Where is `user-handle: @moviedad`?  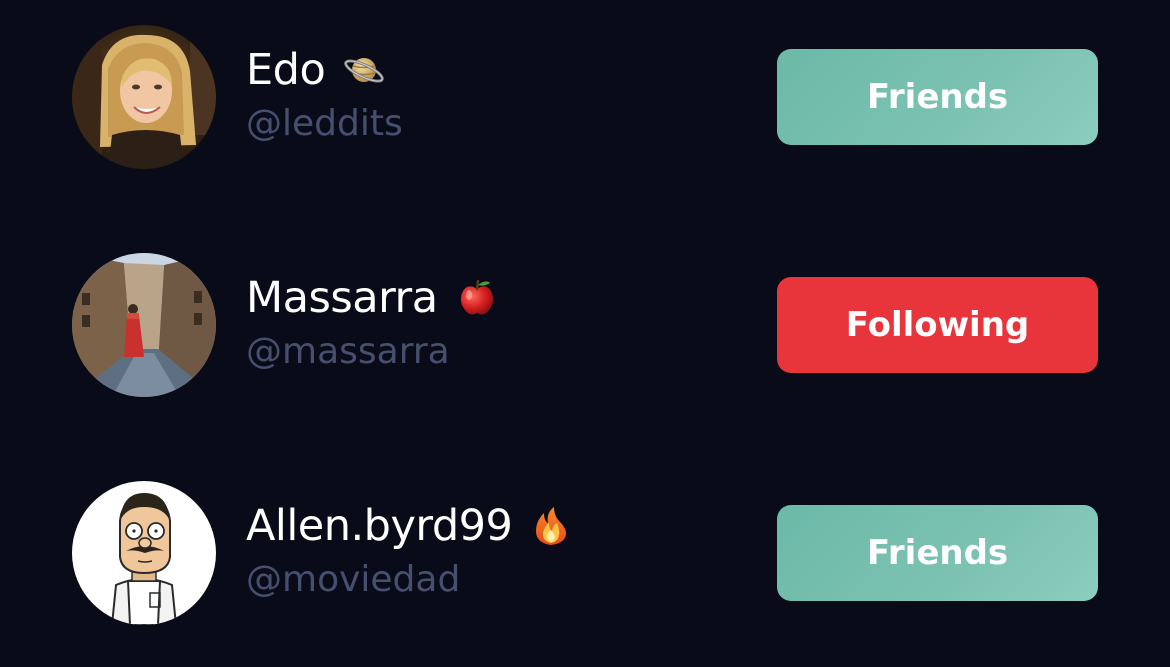
user-handle: @moviedad is located at coordinates (353, 579).